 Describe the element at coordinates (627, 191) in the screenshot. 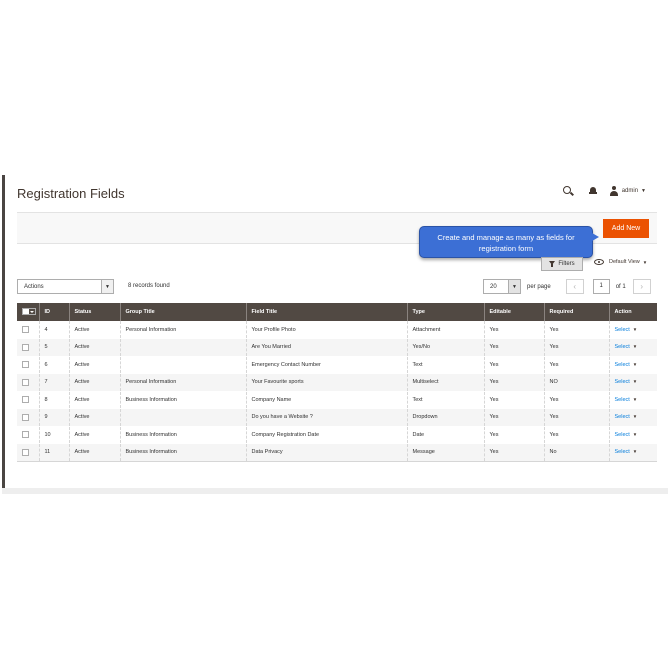

I see `user-menu: admin ▼` at that location.